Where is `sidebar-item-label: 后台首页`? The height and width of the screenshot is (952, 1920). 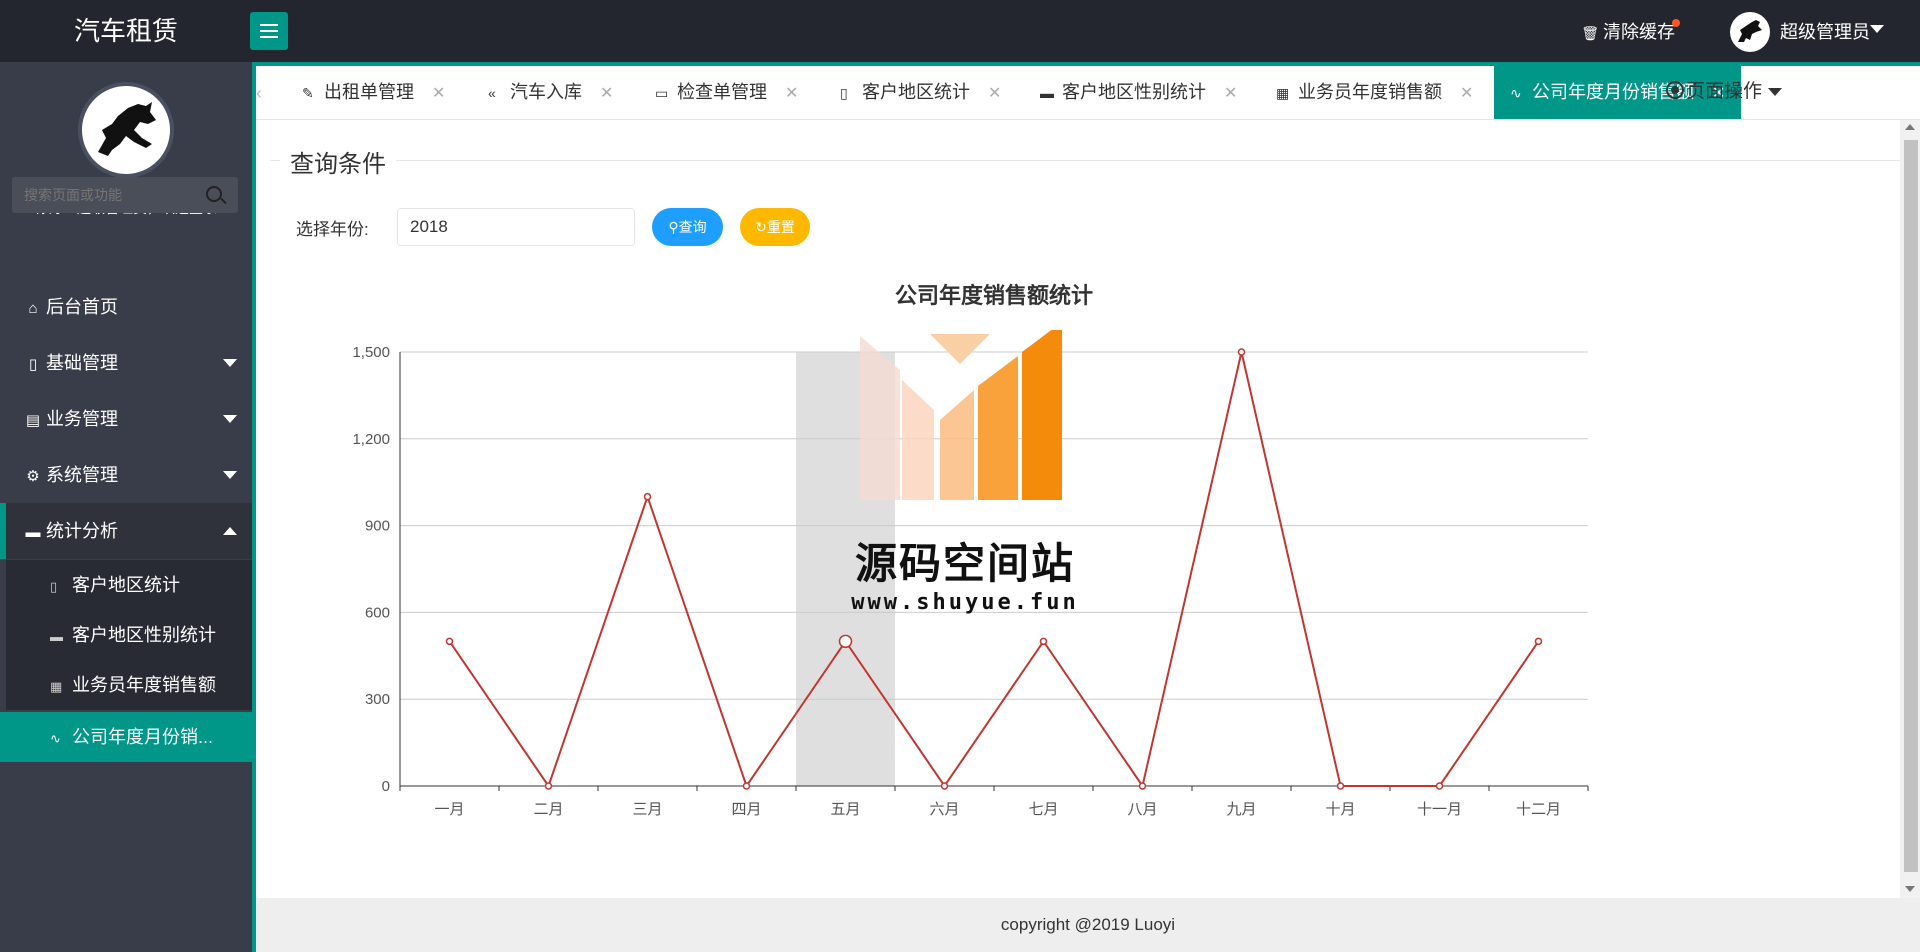
sidebar-item-label: 后台首页 is located at coordinates (82, 307).